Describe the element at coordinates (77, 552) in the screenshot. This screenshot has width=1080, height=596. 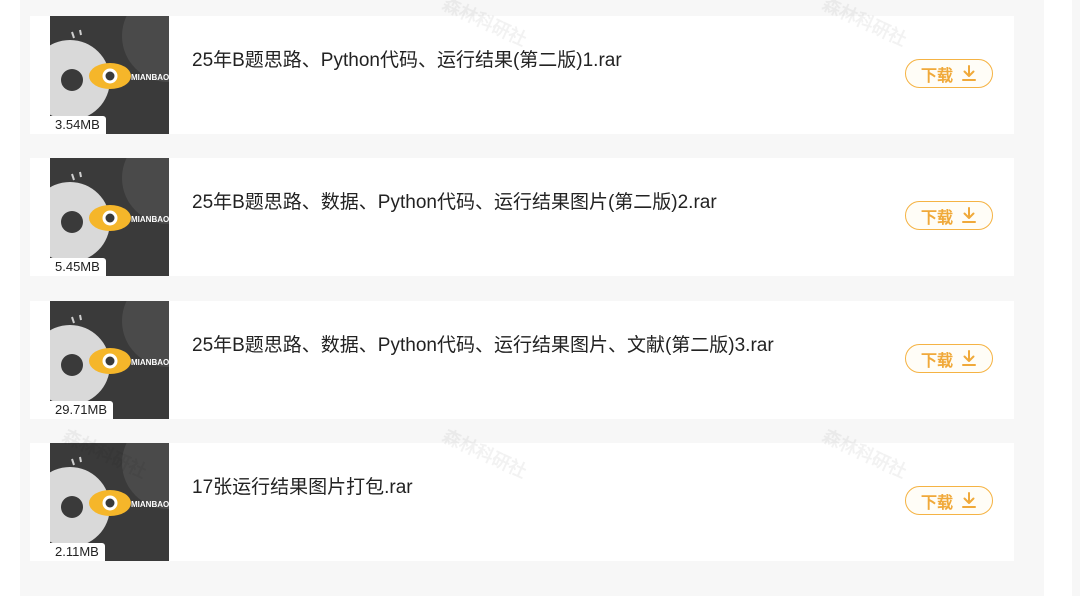
I see `file-size-badge: 2.11MB` at that location.